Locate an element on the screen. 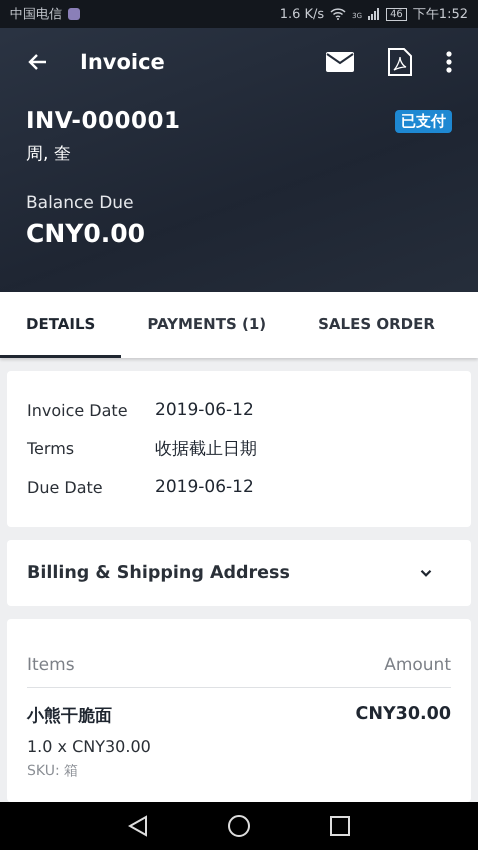 The width and height of the screenshot is (478, 850). mail-icon is located at coordinates (340, 62).